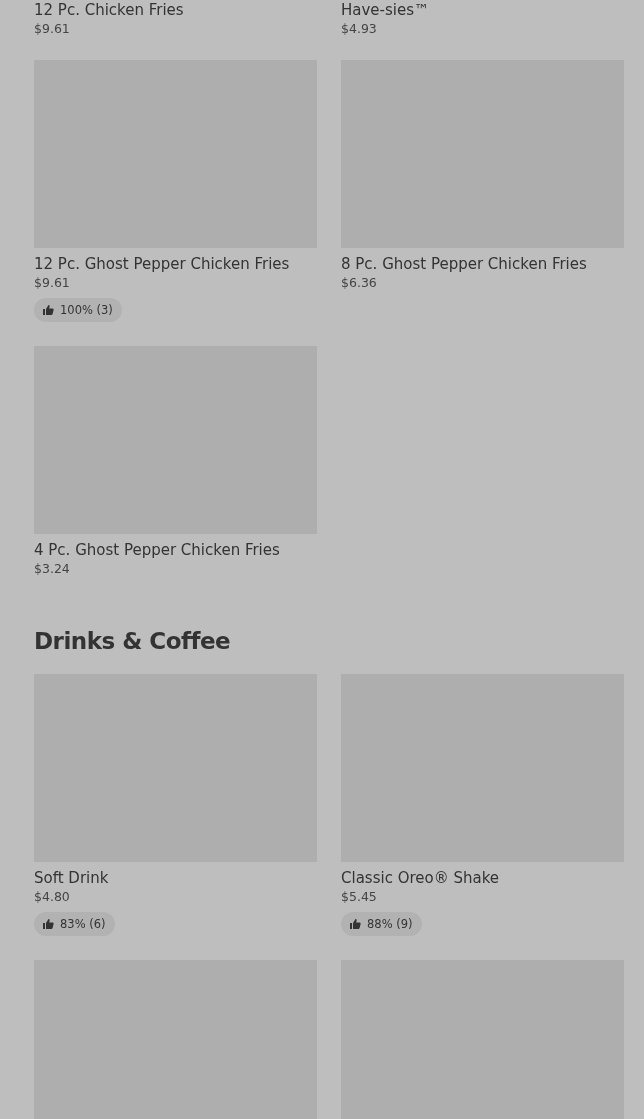 This screenshot has height=1119, width=644. Describe the element at coordinates (385, 10) in the screenshot. I see `item-name: Have-sies™` at that location.